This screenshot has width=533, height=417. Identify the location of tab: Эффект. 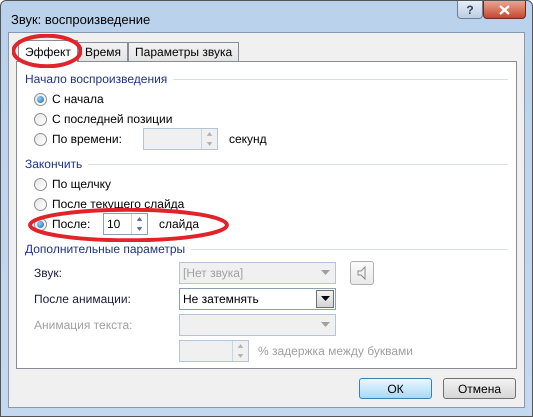
(48, 51).